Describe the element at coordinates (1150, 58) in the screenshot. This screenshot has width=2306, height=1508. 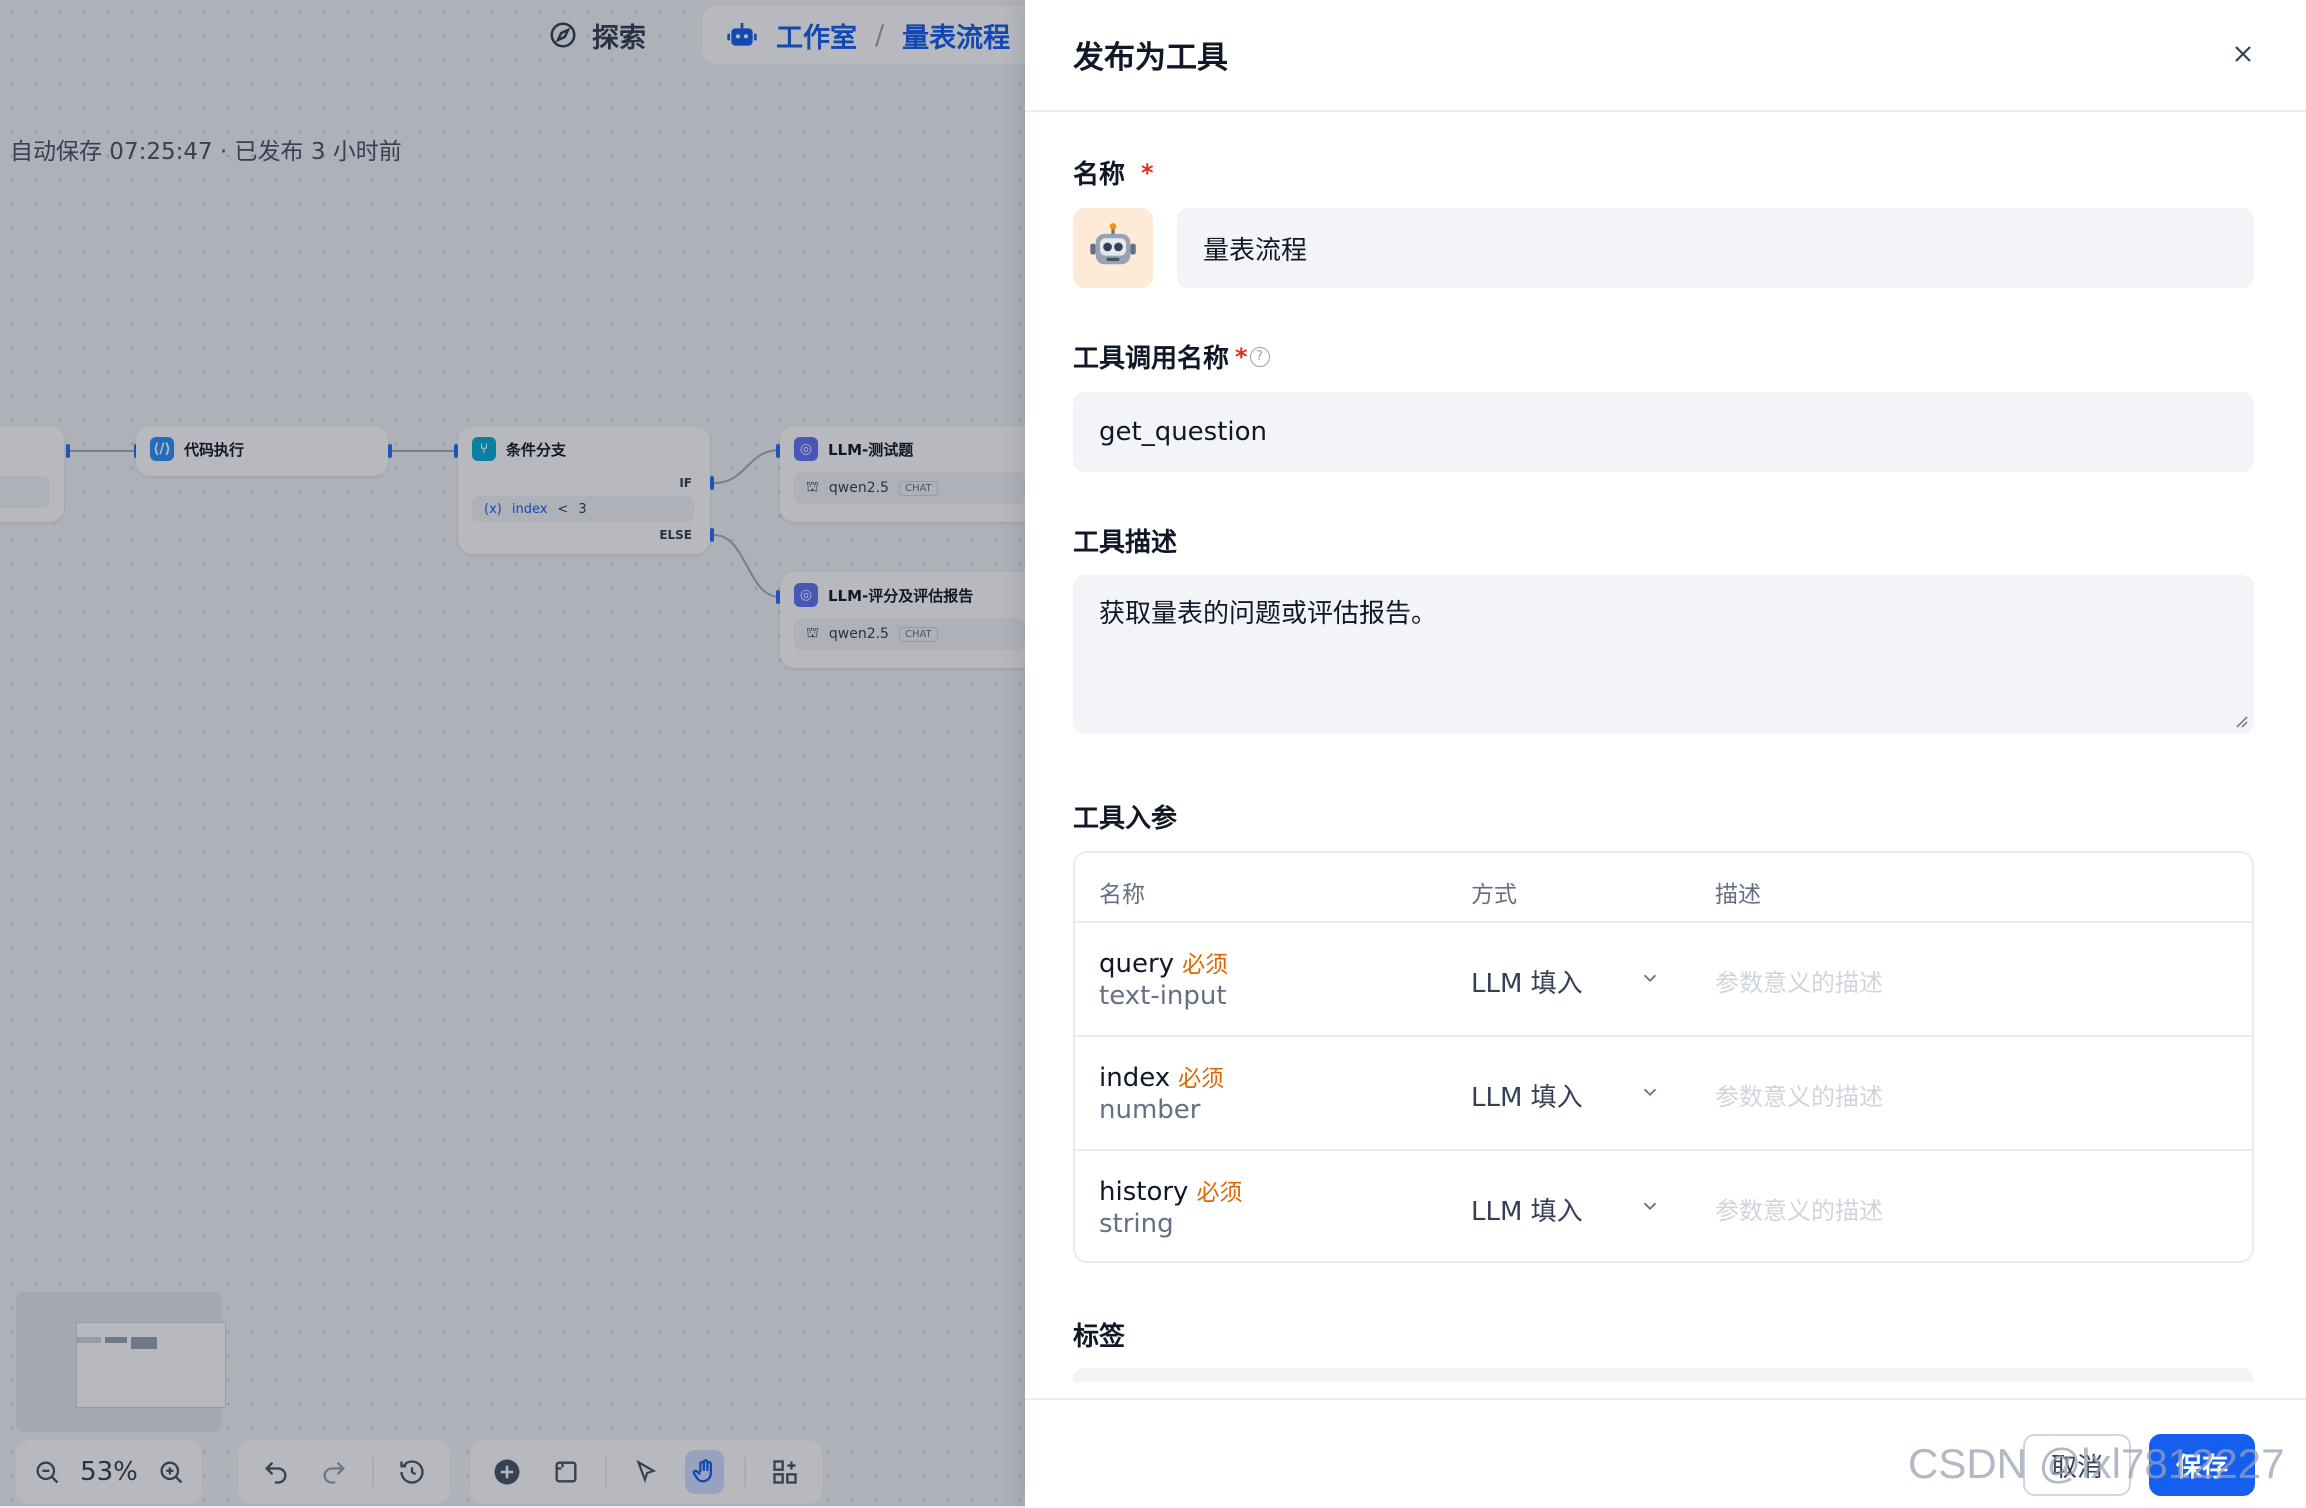
I see `drawer-title: 发布为工具` at that location.